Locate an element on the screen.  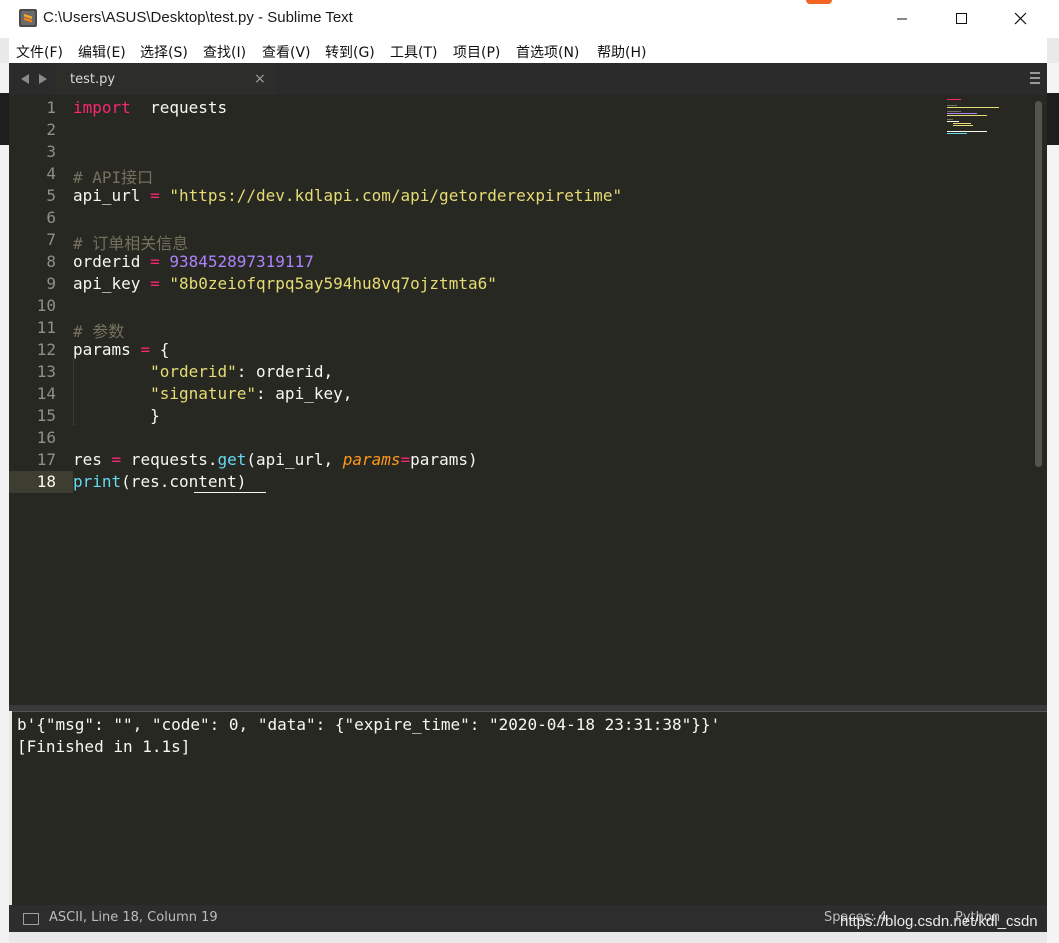
sublime-app-icon is located at coordinates (28, 18).